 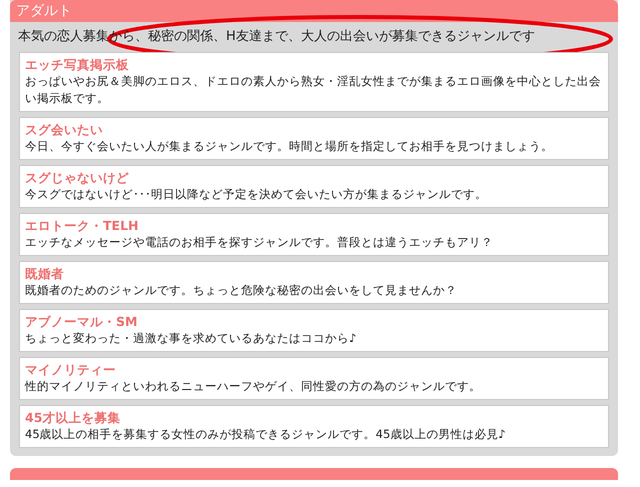 What do you see at coordinates (266, 434) in the screenshot?
I see `genre-description: 45歳以上の相手を募集する女性のみが投稿できるジャンルです。45歳以上の男性は必見♪` at bounding box center [266, 434].